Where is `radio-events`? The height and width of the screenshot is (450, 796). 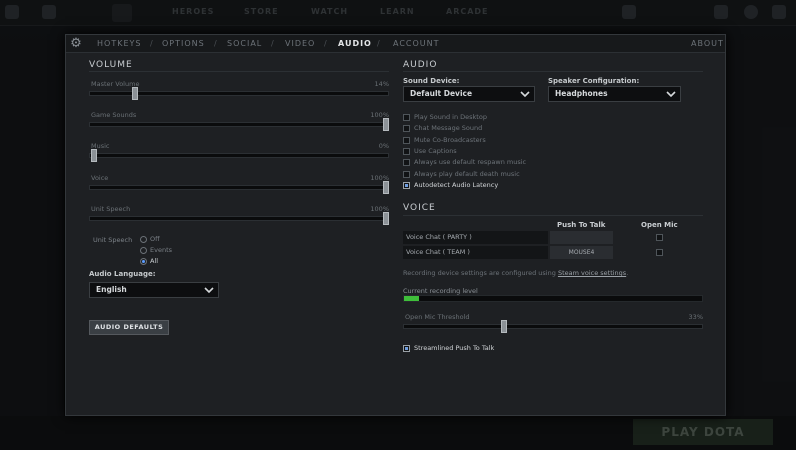
radio-events is located at coordinates (143, 250).